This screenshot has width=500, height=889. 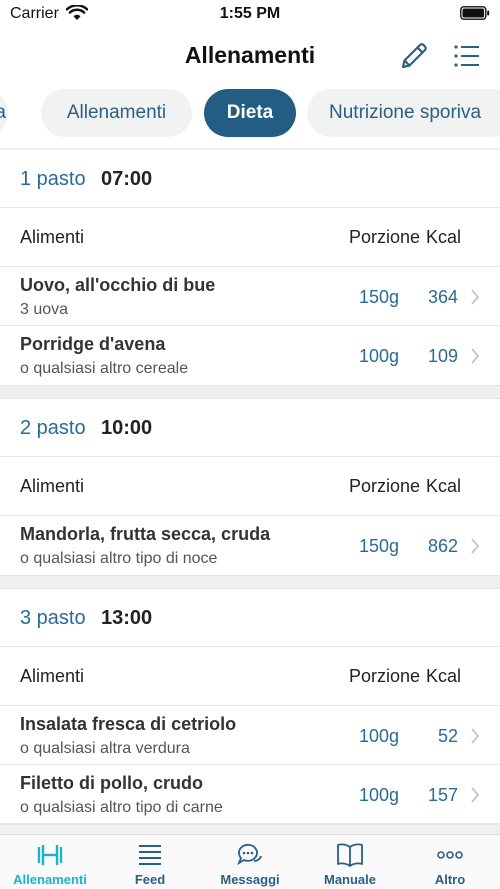 I want to click on food-kcal: 862, so click(x=442, y=546).